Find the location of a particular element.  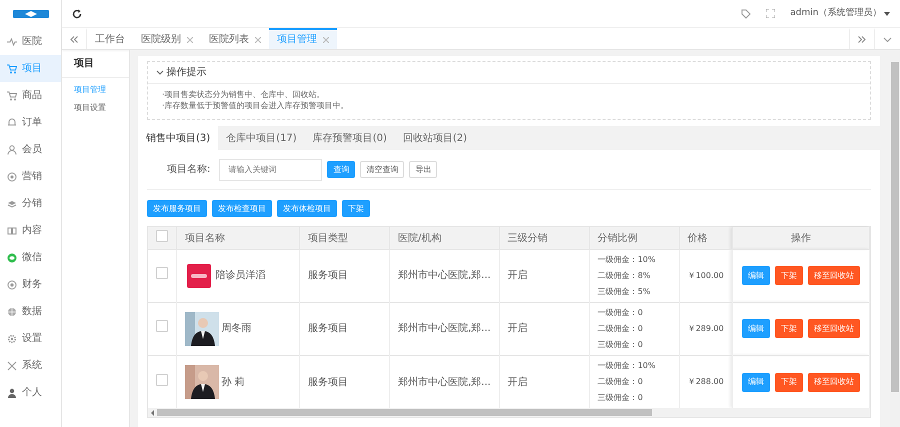

select-all-checkbox is located at coordinates (162, 236).